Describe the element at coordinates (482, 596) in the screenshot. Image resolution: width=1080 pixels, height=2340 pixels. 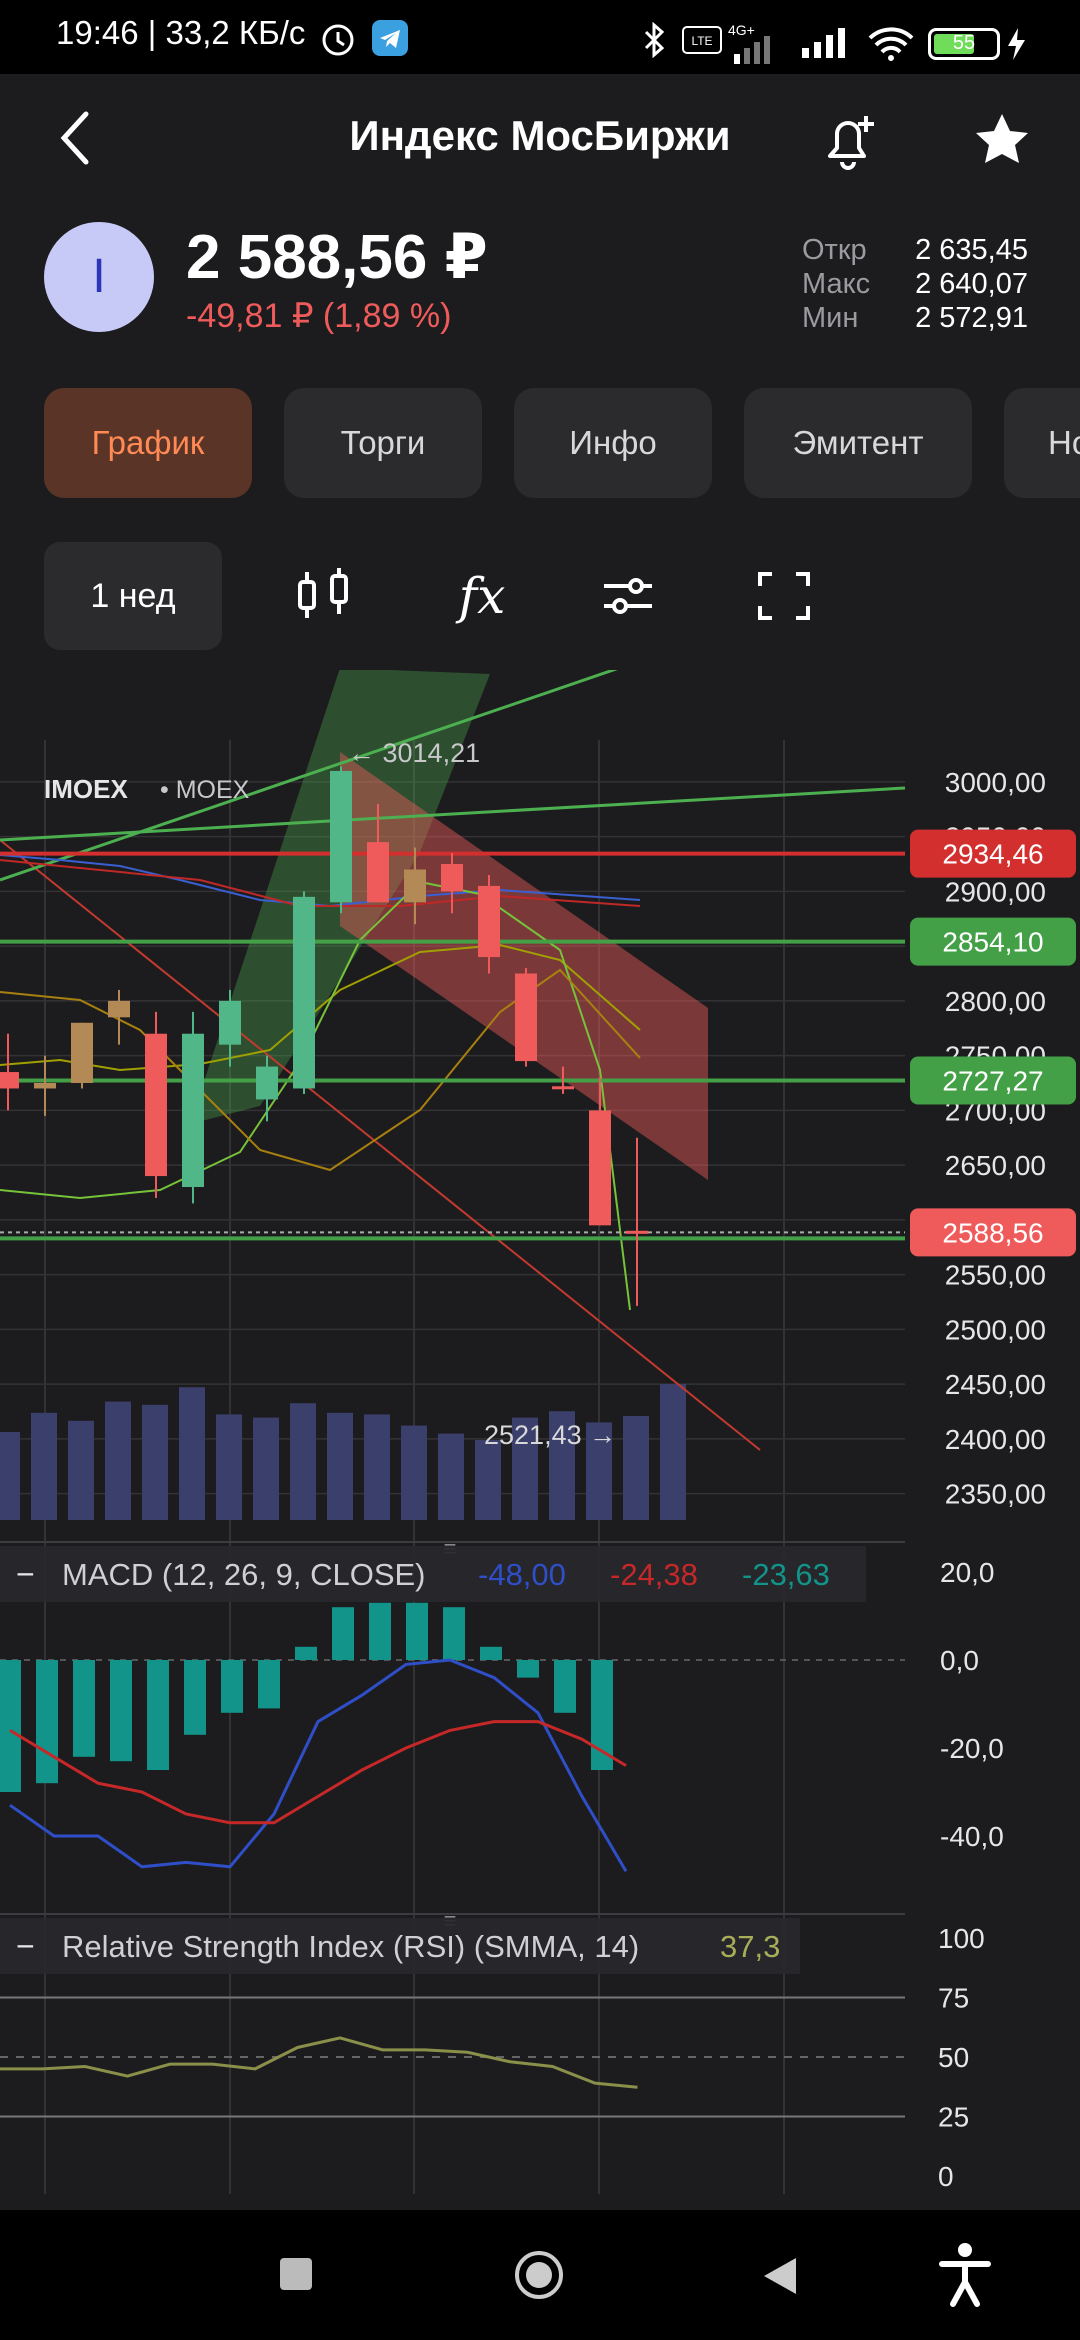
I see `indicators-fx-icon: fx` at that location.